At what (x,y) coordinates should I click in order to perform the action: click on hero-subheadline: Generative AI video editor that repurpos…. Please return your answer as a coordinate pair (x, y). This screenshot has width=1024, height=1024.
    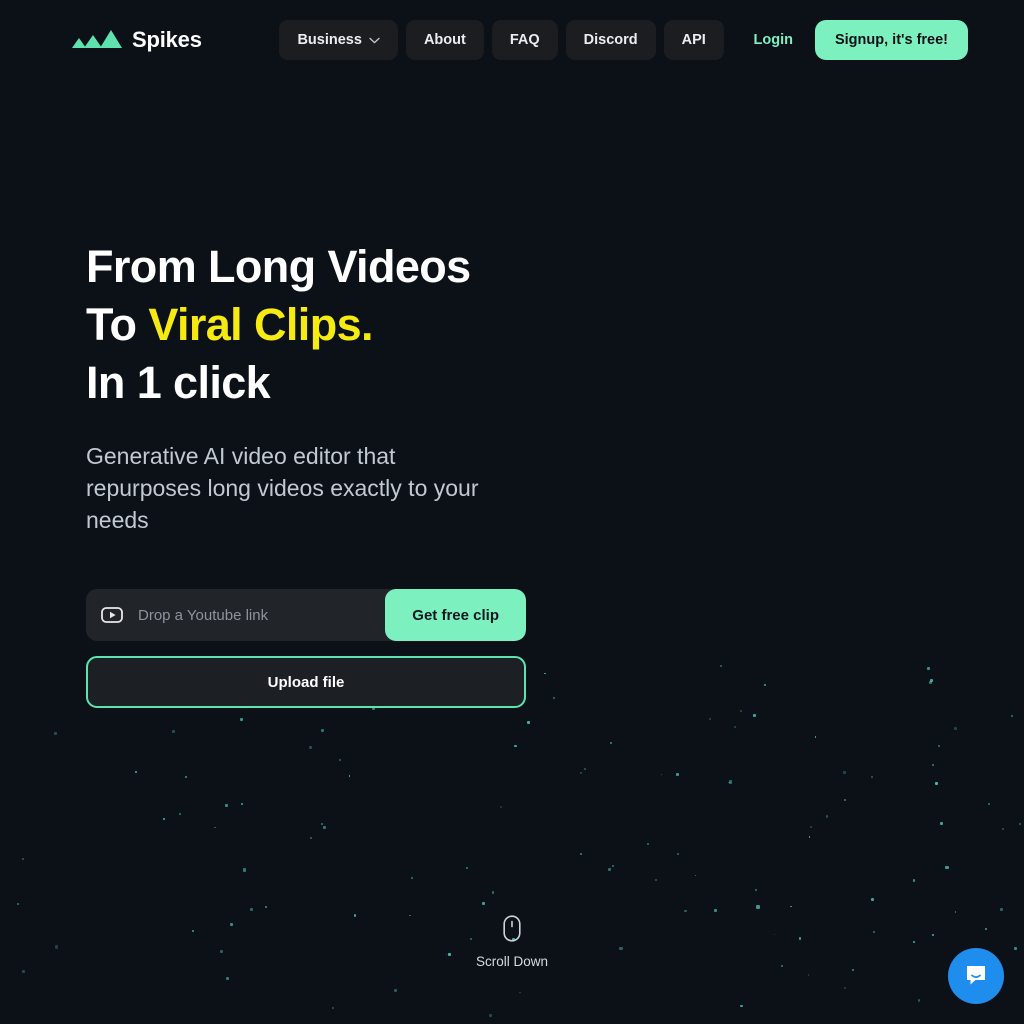
    Looking at the image, I should click on (282, 488).